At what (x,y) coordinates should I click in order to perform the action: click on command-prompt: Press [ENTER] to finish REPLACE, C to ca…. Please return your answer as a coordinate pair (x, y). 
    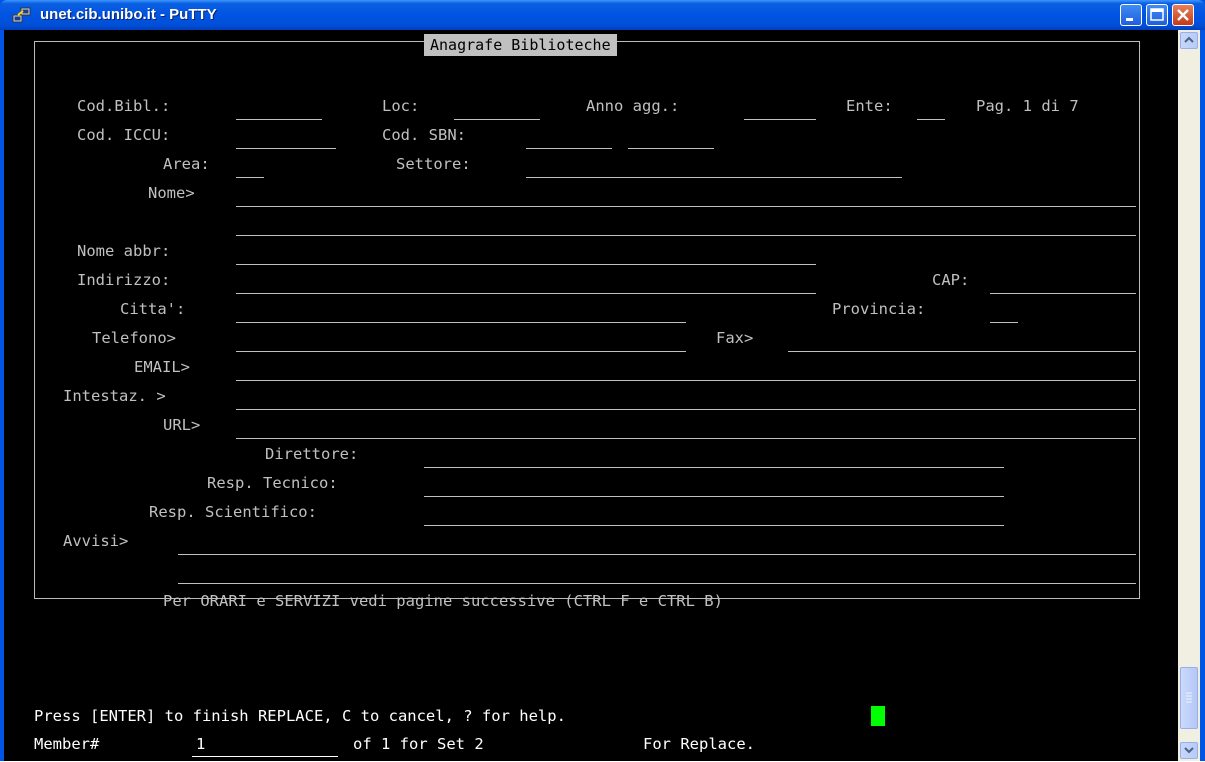
    Looking at the image, I should click on (300, 716).